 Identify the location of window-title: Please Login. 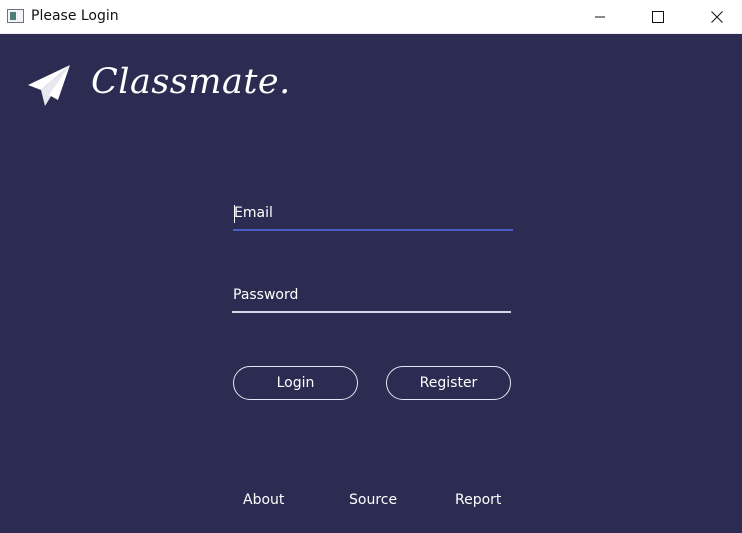
(75, 16).